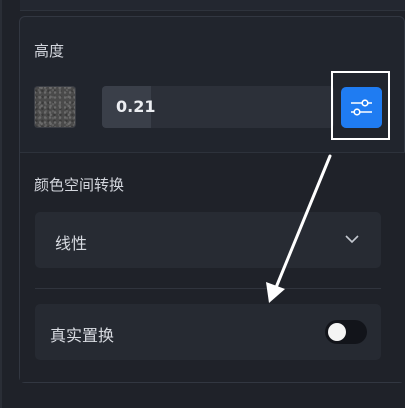 Image resolution: width=405 pixels, height=408 pixels. I want to click on height-section-title: 高度, so click(49, 51).